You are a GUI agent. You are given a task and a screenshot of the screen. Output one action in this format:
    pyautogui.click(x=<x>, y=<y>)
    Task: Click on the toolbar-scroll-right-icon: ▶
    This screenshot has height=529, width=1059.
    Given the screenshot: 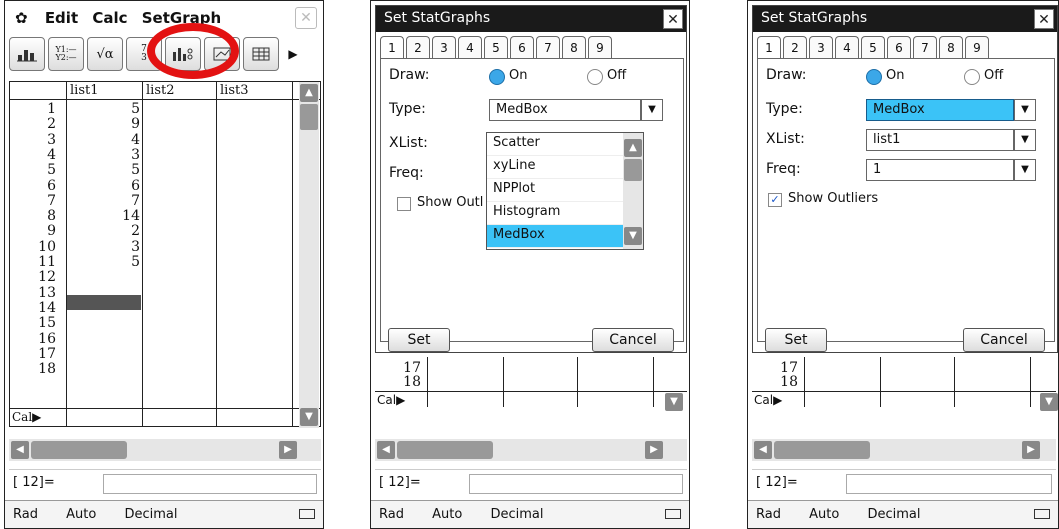 What is the action you would take?
    pyautogui.click(x=293, y=54)
    